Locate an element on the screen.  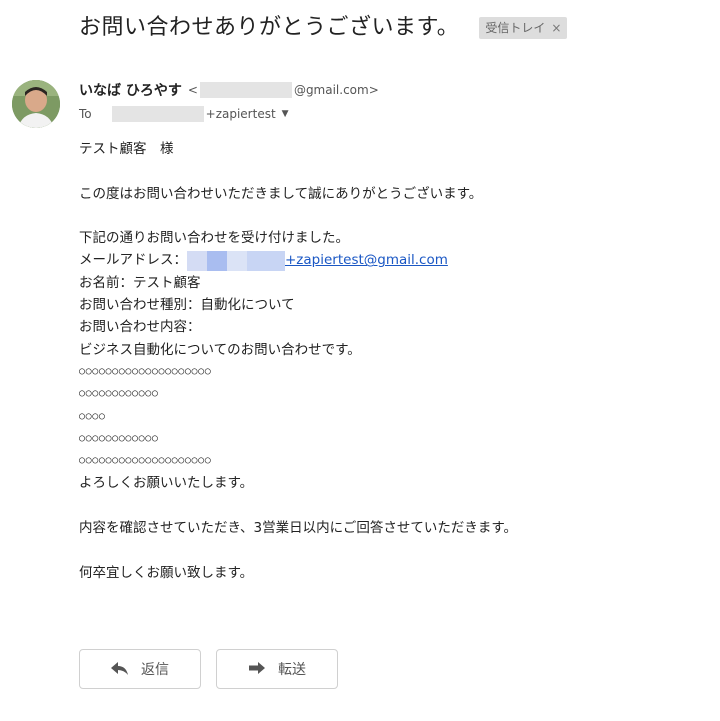
reply-notice-line: 内容を確認させていただき、3営業日以内にご回答させていただきます。 is located at coordinates (298, 528).